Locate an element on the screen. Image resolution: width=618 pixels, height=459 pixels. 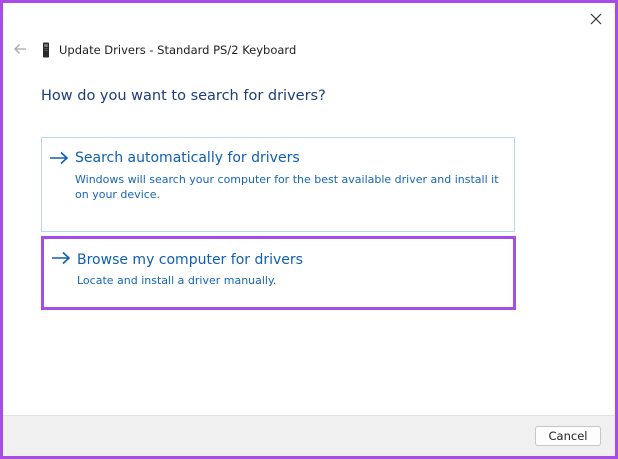
dialog-footer: Cancel is located at coordinates (309, 435).